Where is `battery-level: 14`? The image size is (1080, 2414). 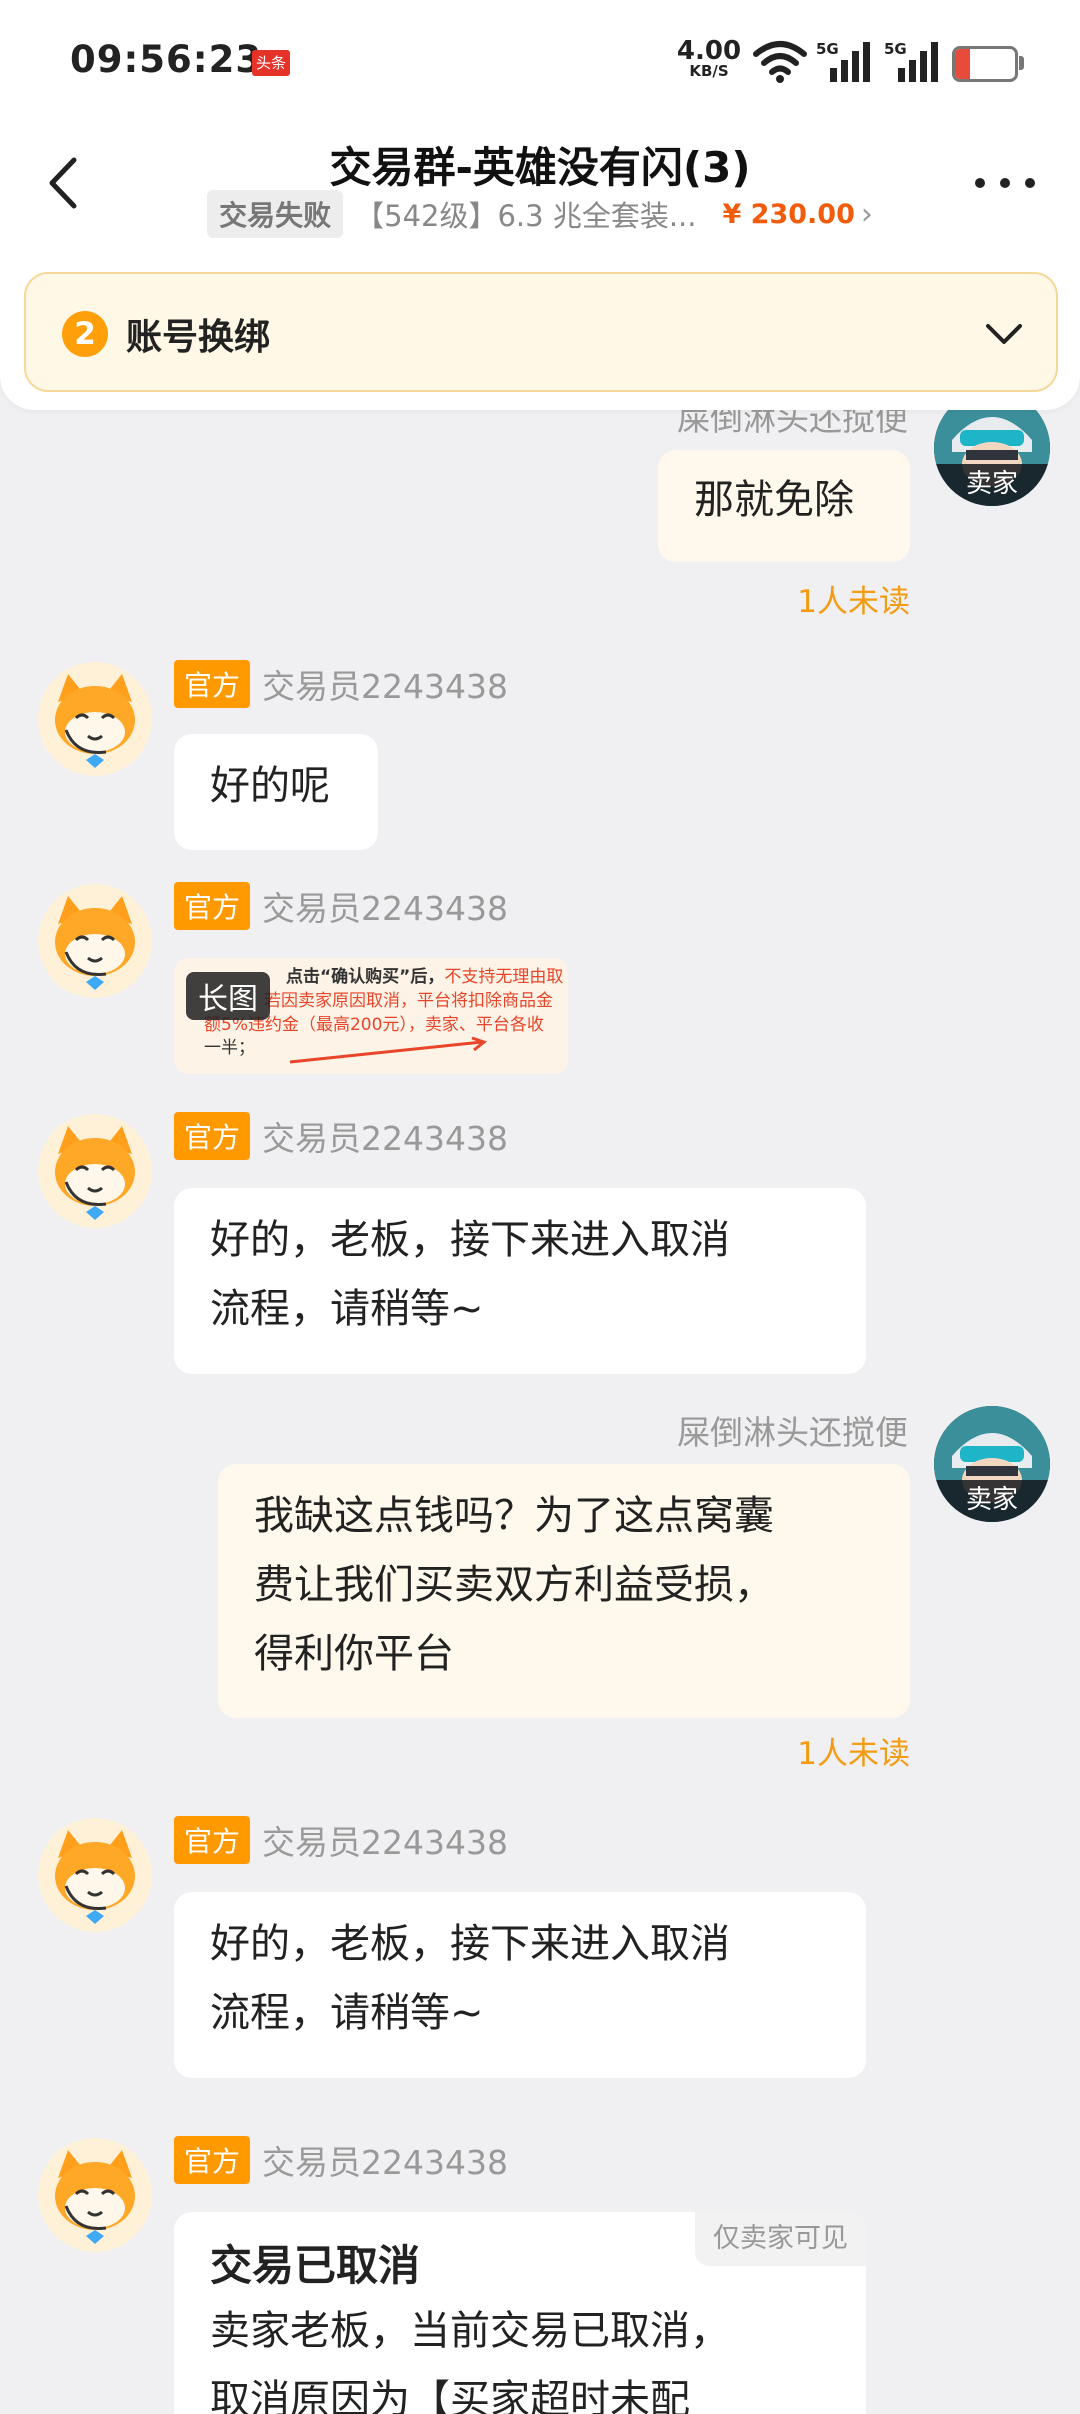
battery-level: 14 is located at coordinates (985, 63).